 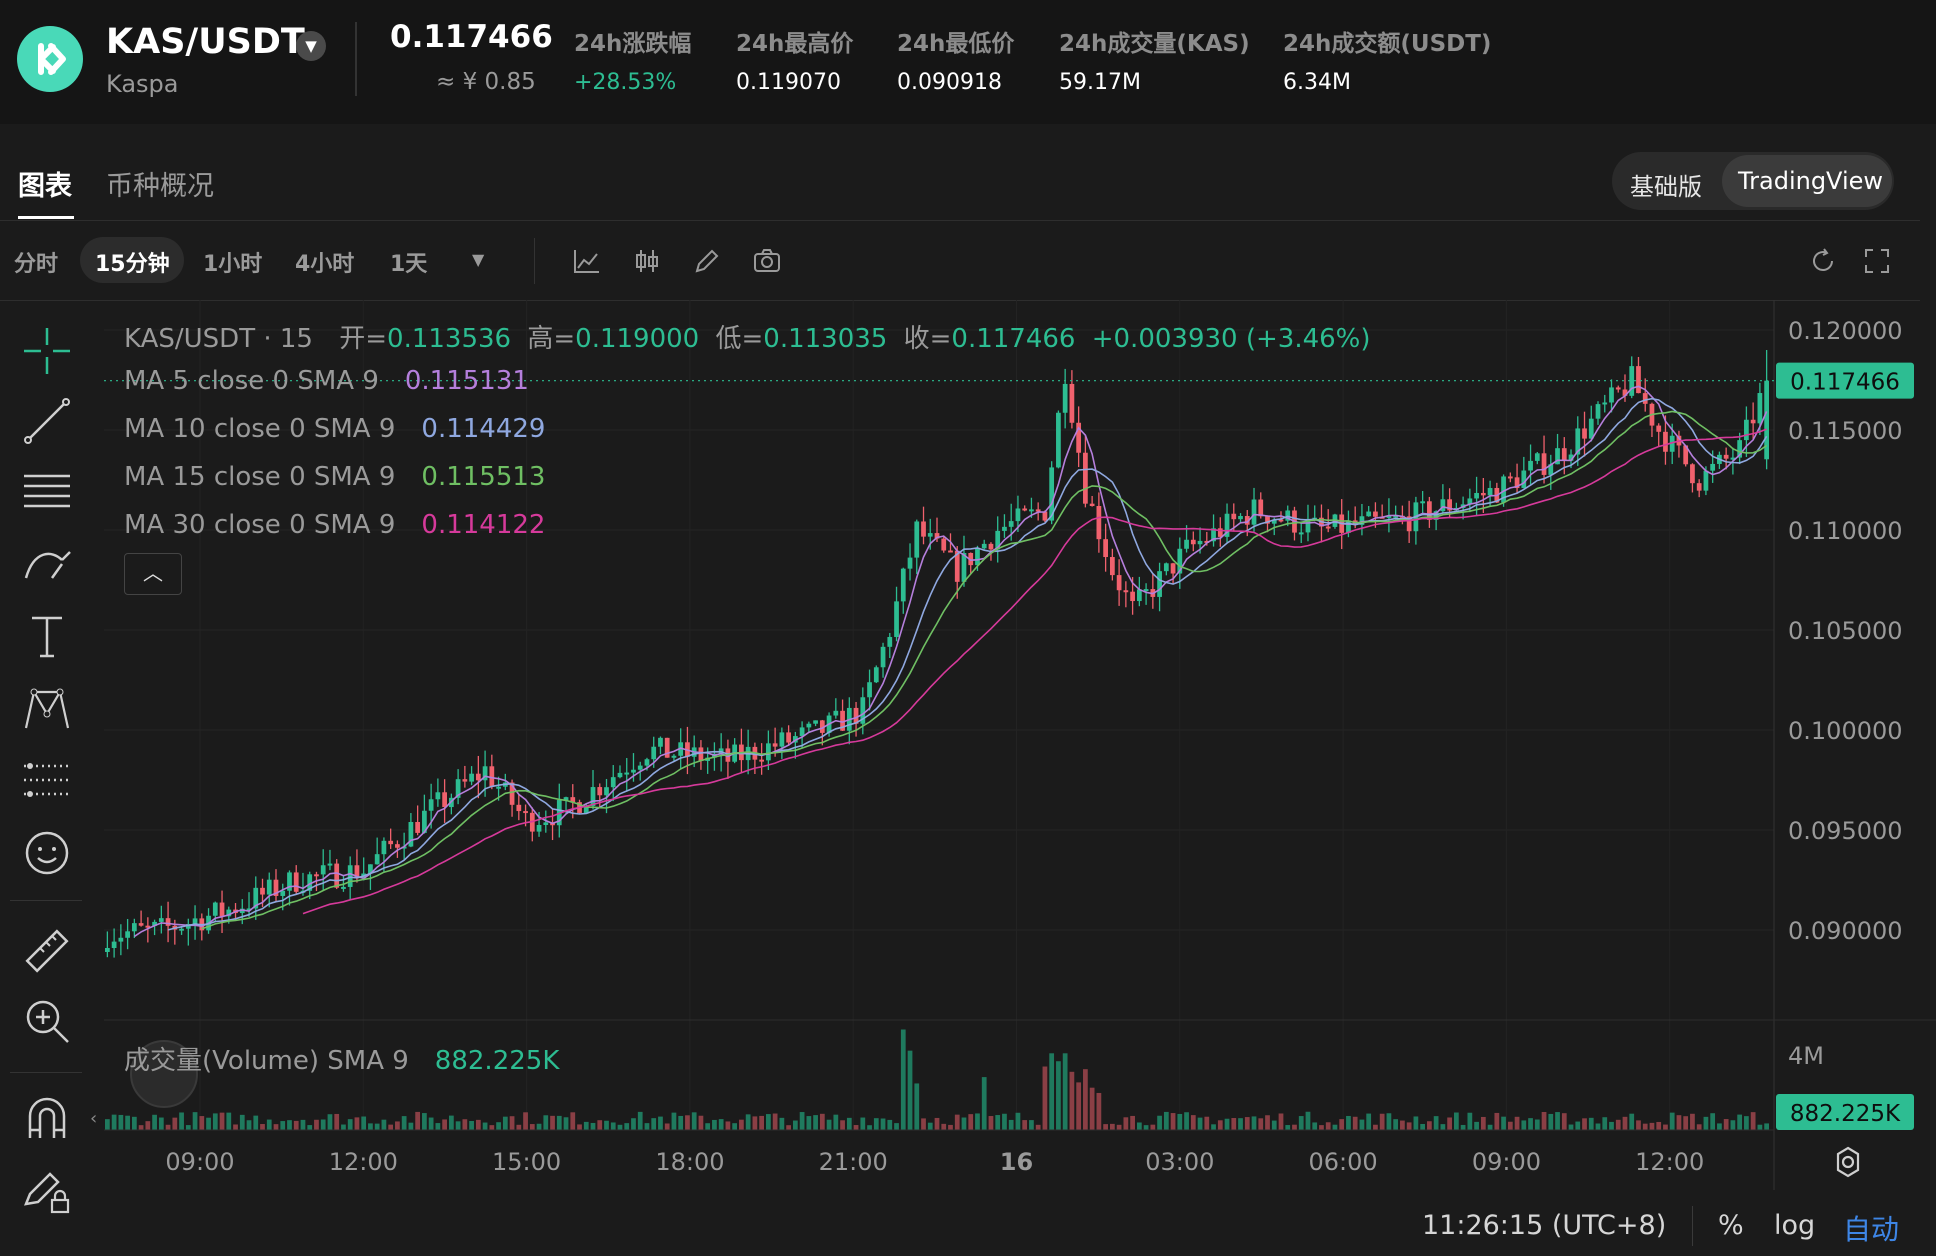 What do you see at coordinates (1016, 1162) in the screenshot?
I see `x-tick-label: 16` at bounding box center [1016, 1162].